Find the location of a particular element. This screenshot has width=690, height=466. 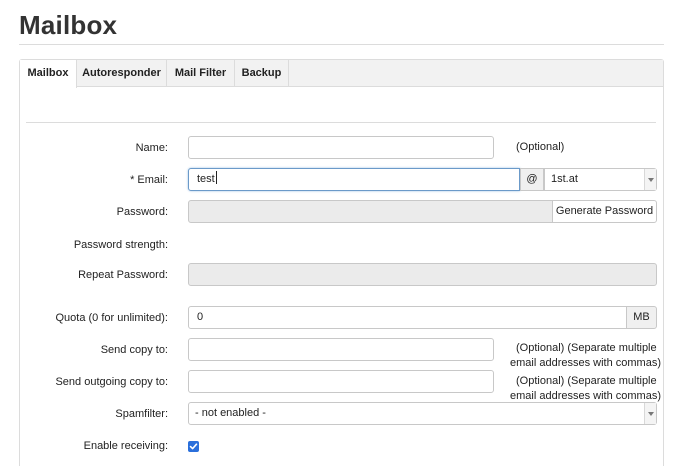

tab-backup: Backup is located at coordinates (262, 73).